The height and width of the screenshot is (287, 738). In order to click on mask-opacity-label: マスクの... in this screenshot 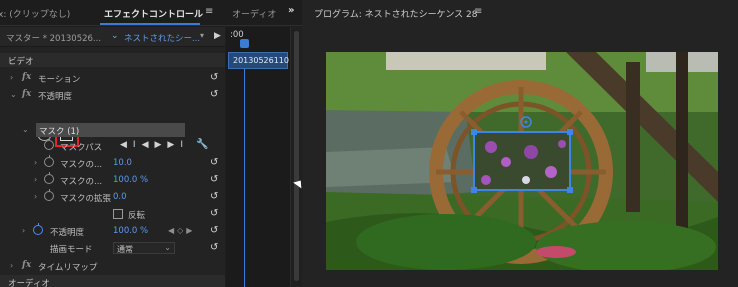, I will do `click(81, 182)`.